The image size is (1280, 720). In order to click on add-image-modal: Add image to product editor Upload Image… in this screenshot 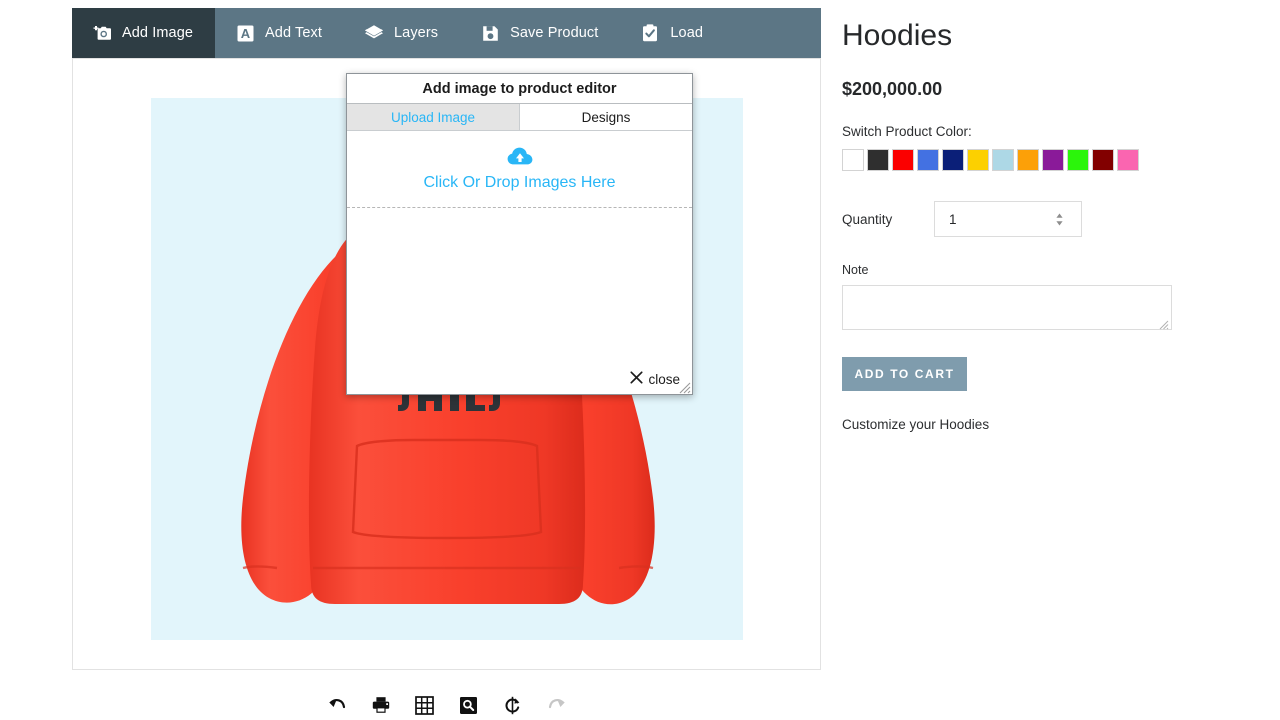, I will do `click(519, 234)`.